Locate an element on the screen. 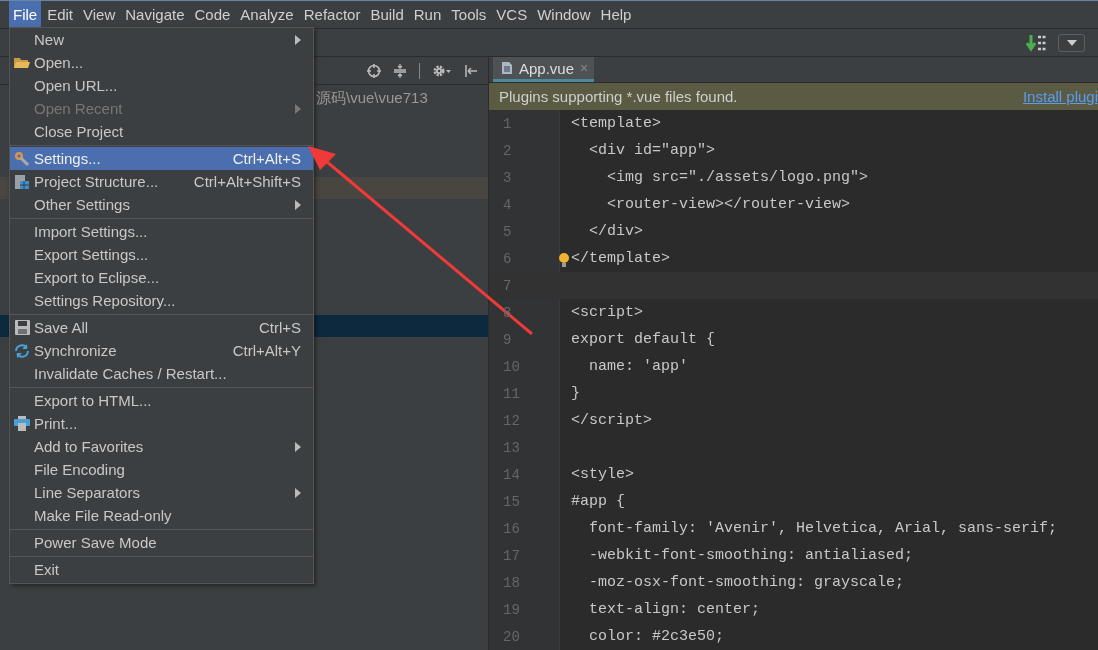 This screenshot has width=1098, height=650. menu-item: Build is located at coordinates (387, 14).